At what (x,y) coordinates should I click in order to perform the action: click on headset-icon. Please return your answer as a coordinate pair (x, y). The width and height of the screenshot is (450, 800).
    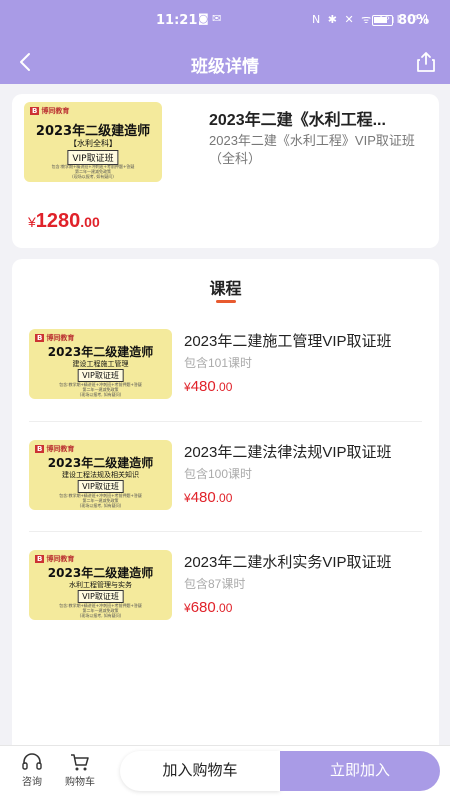
    Looking at the image, I should click on (32, 761).